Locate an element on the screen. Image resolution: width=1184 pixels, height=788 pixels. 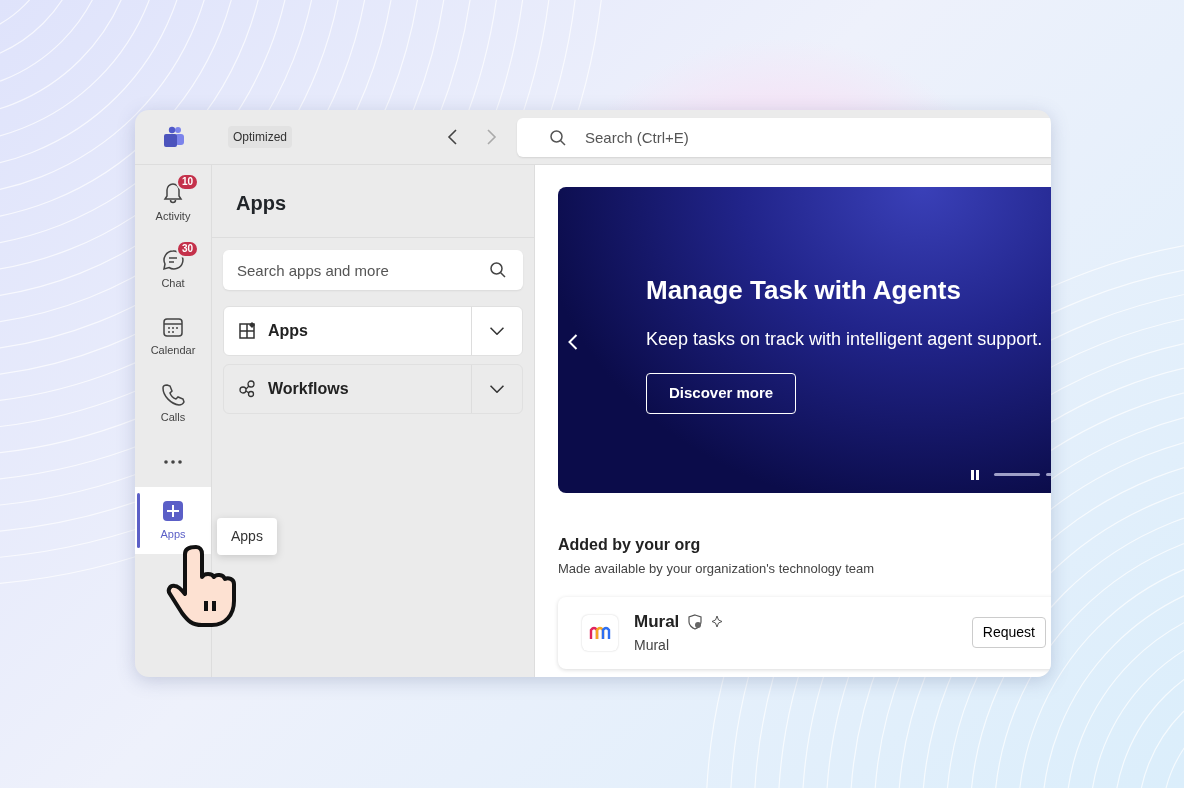
section-subtitle: Made available by your organization's technology team is located at coordinates (717, 569).